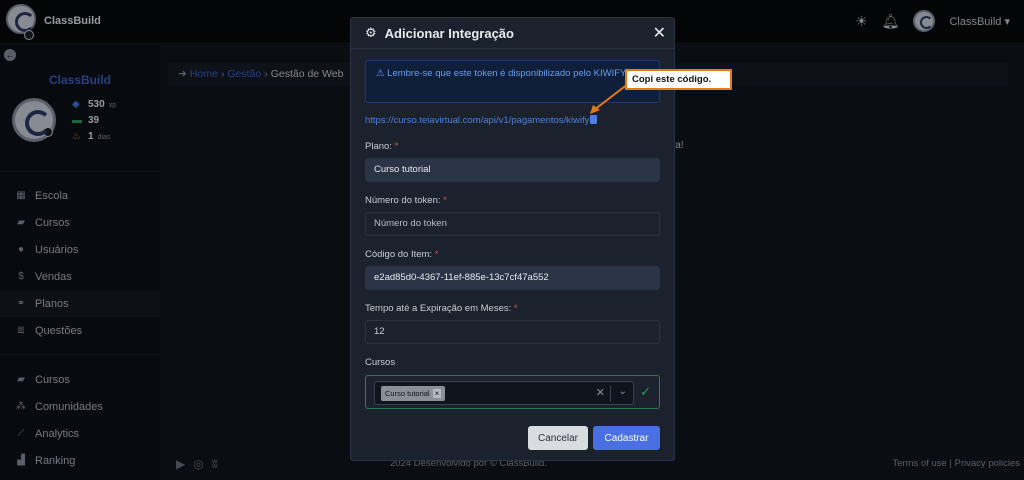 The image size is (1024, 480). Describe the element at coordinates (437, 393) in the screenshot. I see `chip-remove-icon: ×` at that location.